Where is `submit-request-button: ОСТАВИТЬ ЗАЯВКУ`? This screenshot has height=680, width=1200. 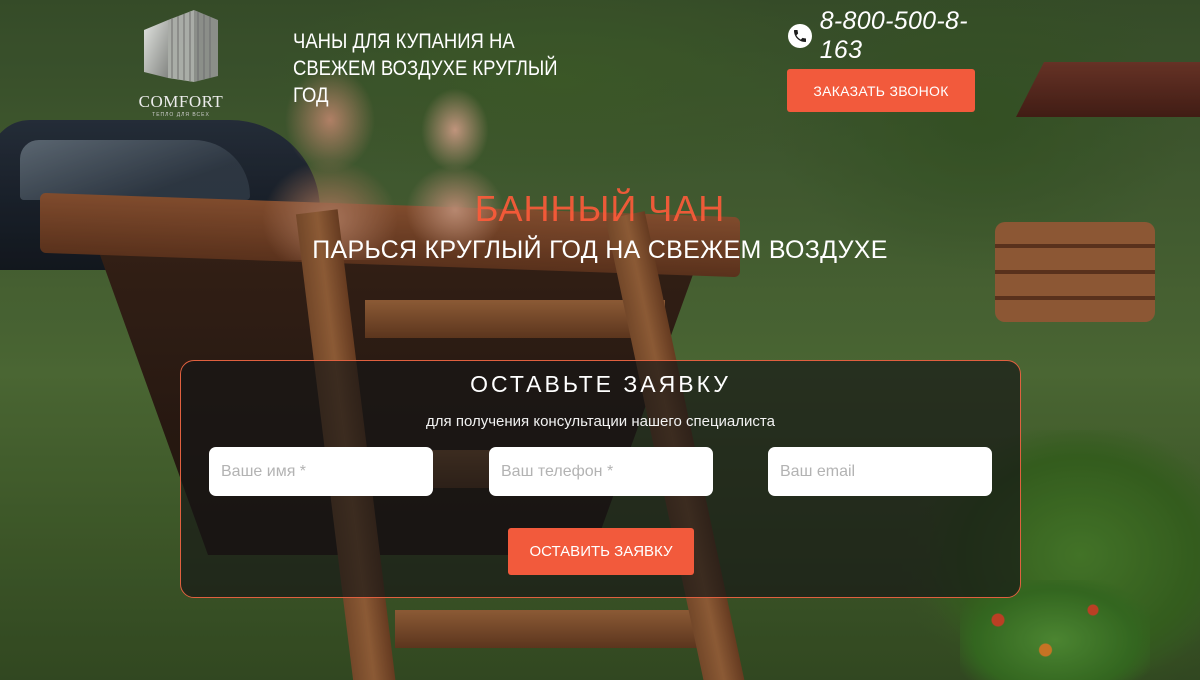
submit-request-button: ОСТАВИТЬ ЗАЯВКУ is located at coordinates (601, 551).